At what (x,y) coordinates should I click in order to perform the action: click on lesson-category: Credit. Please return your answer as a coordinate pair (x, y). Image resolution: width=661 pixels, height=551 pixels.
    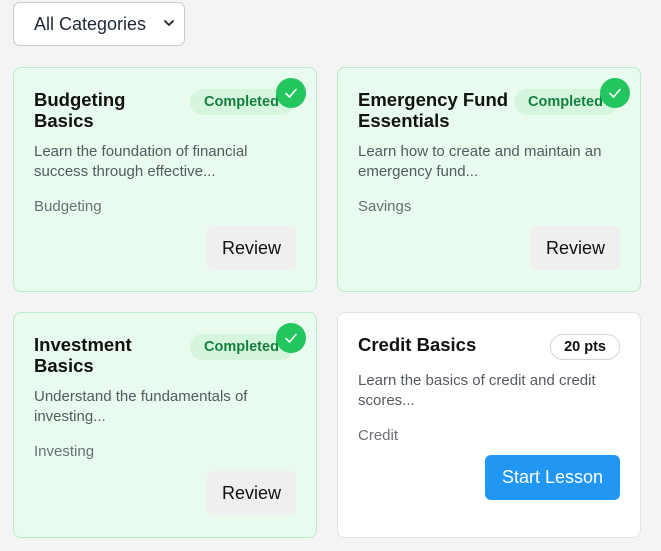
    Looking at the image, I should click on (378, 435).